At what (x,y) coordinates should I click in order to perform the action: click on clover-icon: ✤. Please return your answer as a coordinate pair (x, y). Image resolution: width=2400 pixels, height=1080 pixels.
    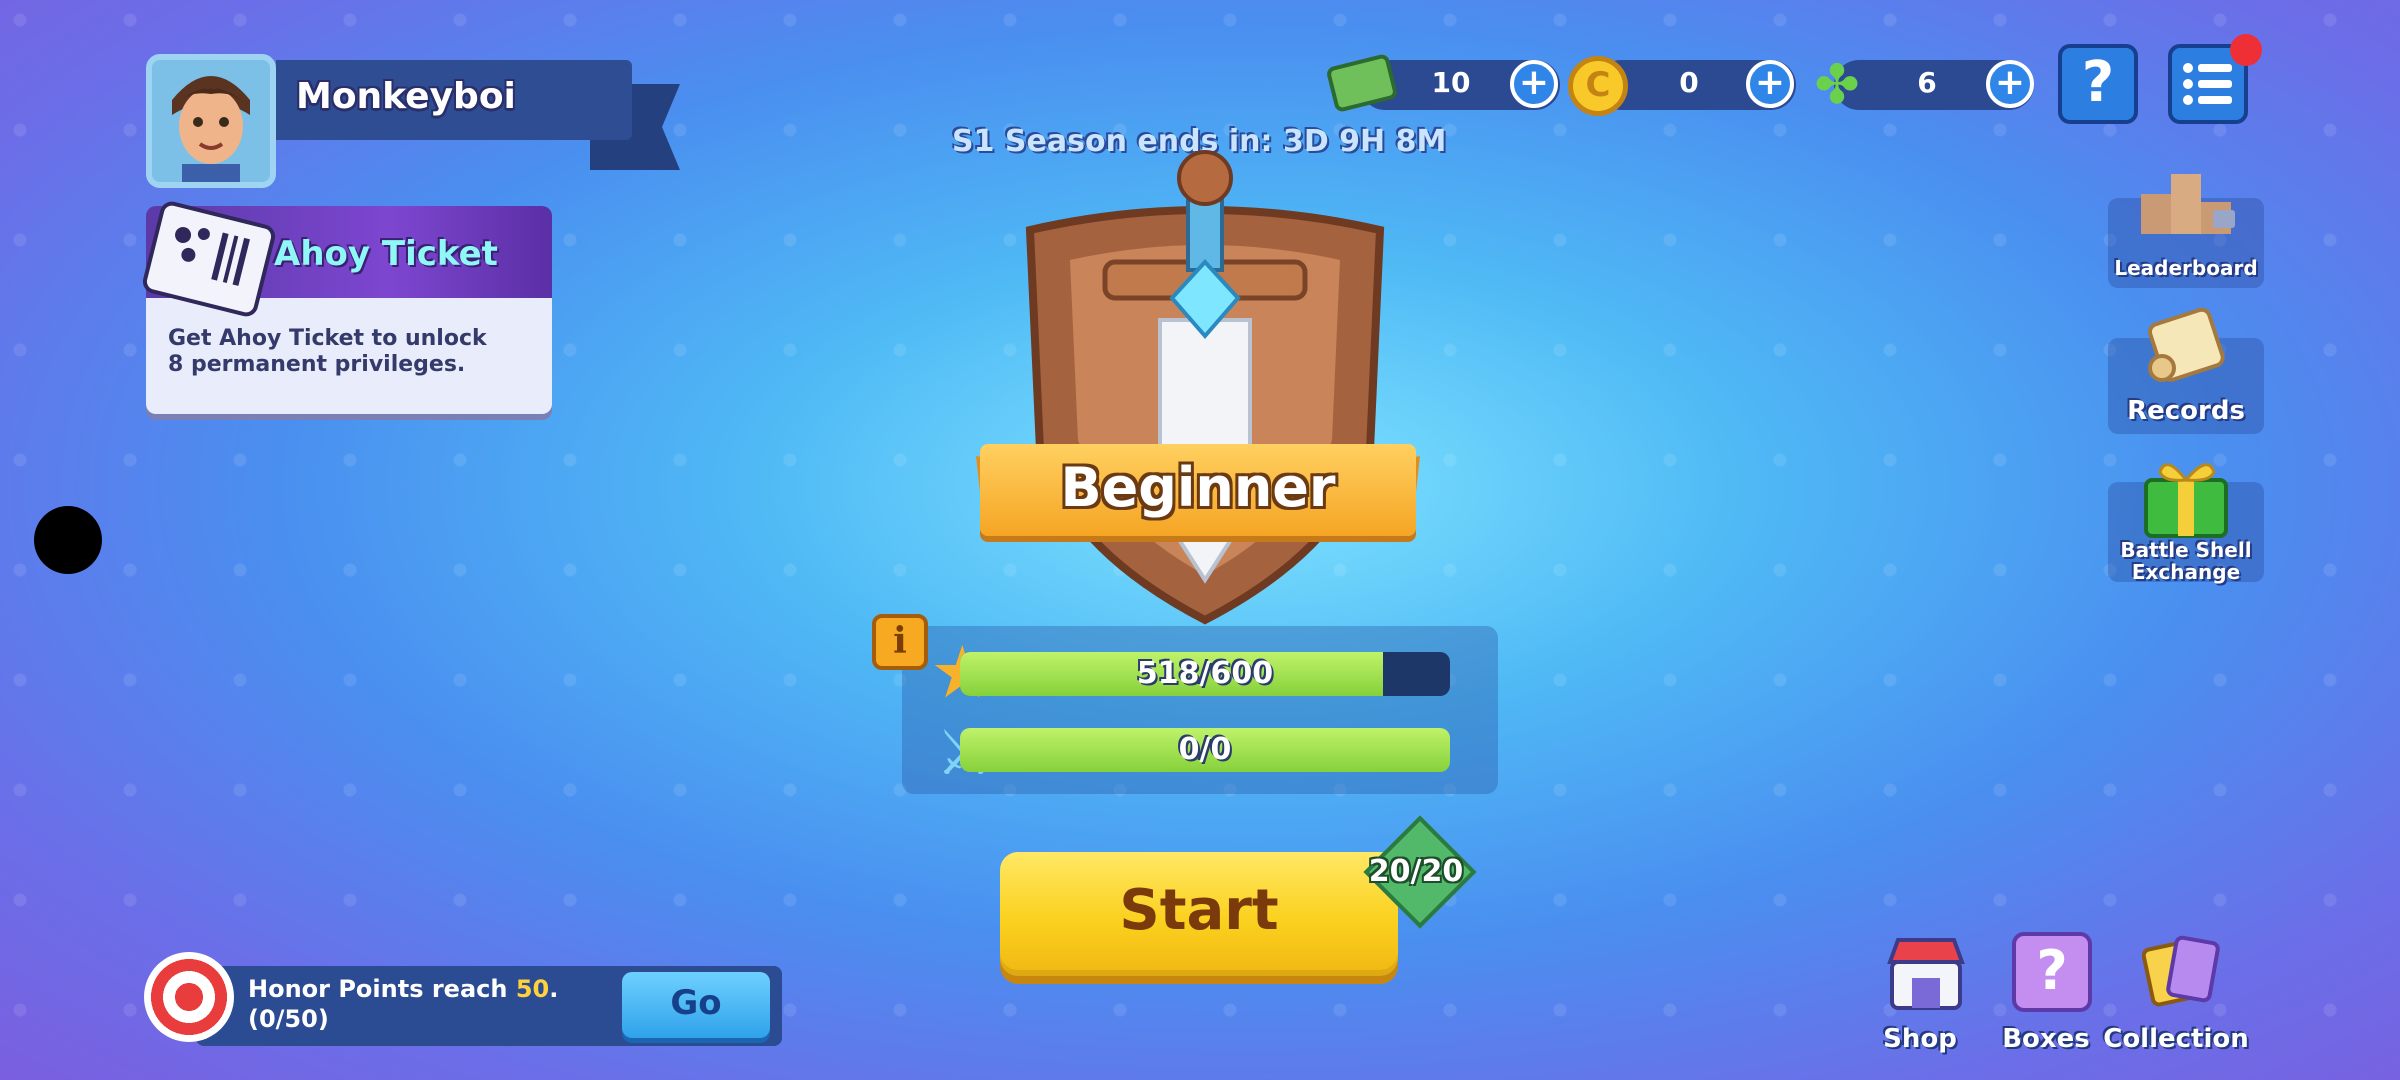
    Looking at the image, I should click on (1837, 84).